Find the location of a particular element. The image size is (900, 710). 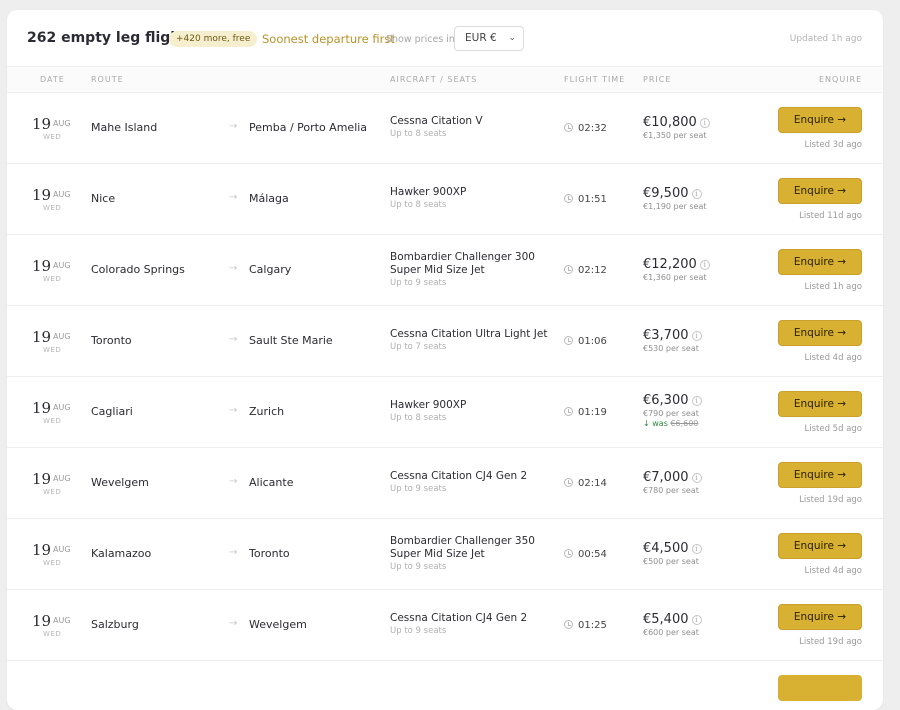

price-per-seat: €1,360 per seat is located at coordinates (675, 277).